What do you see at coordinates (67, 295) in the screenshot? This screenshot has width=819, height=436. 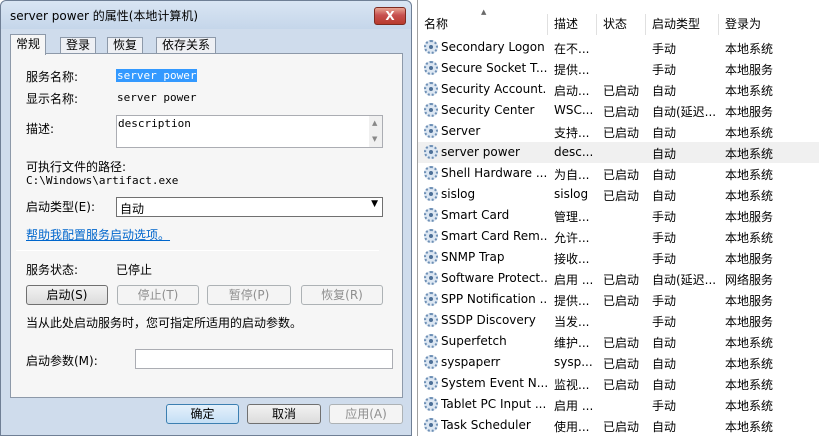 I see `start-service-button: 启动(S)` at bounding box center [67, 295].